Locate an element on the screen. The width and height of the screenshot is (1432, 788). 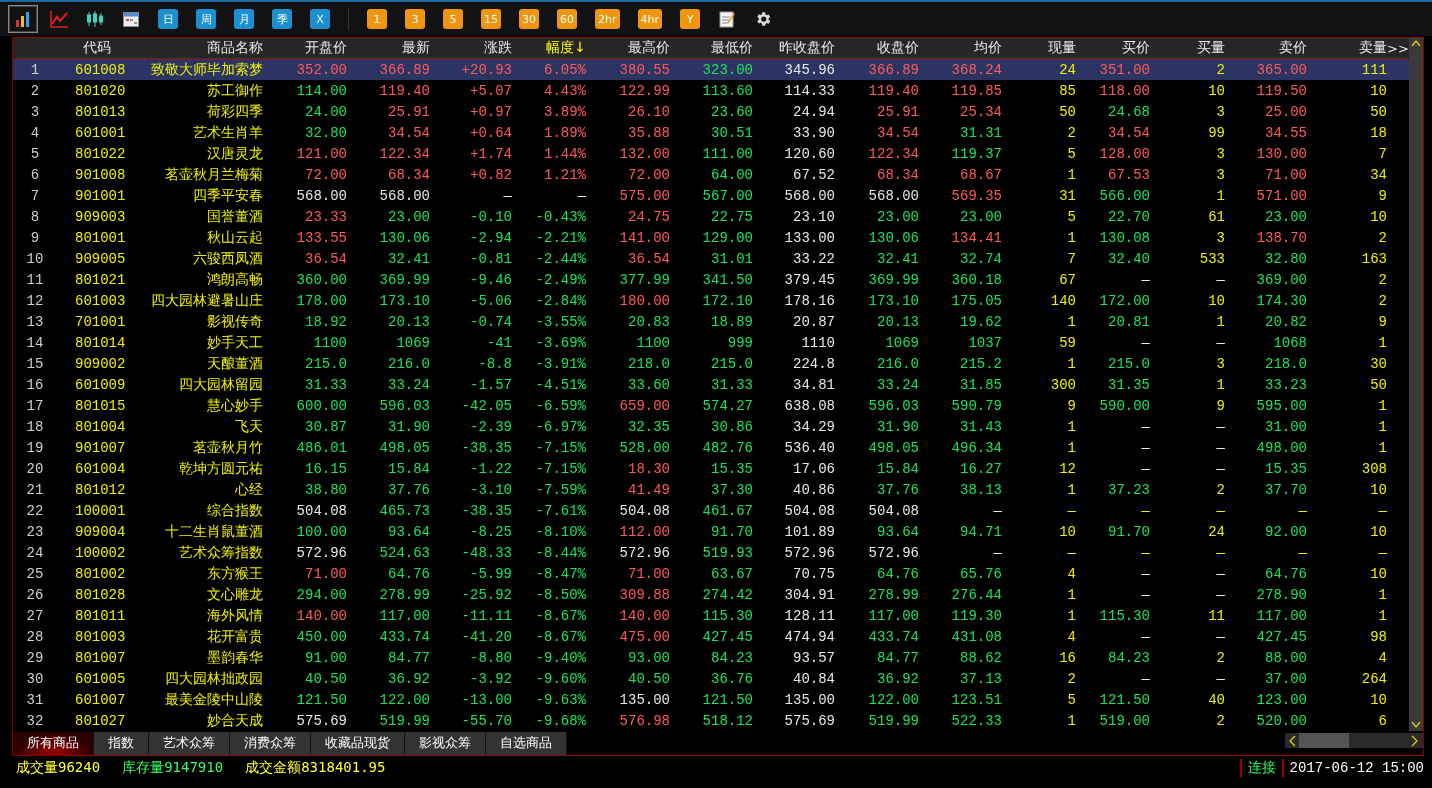
chart-tool-button is located at coordinates (23, 19).